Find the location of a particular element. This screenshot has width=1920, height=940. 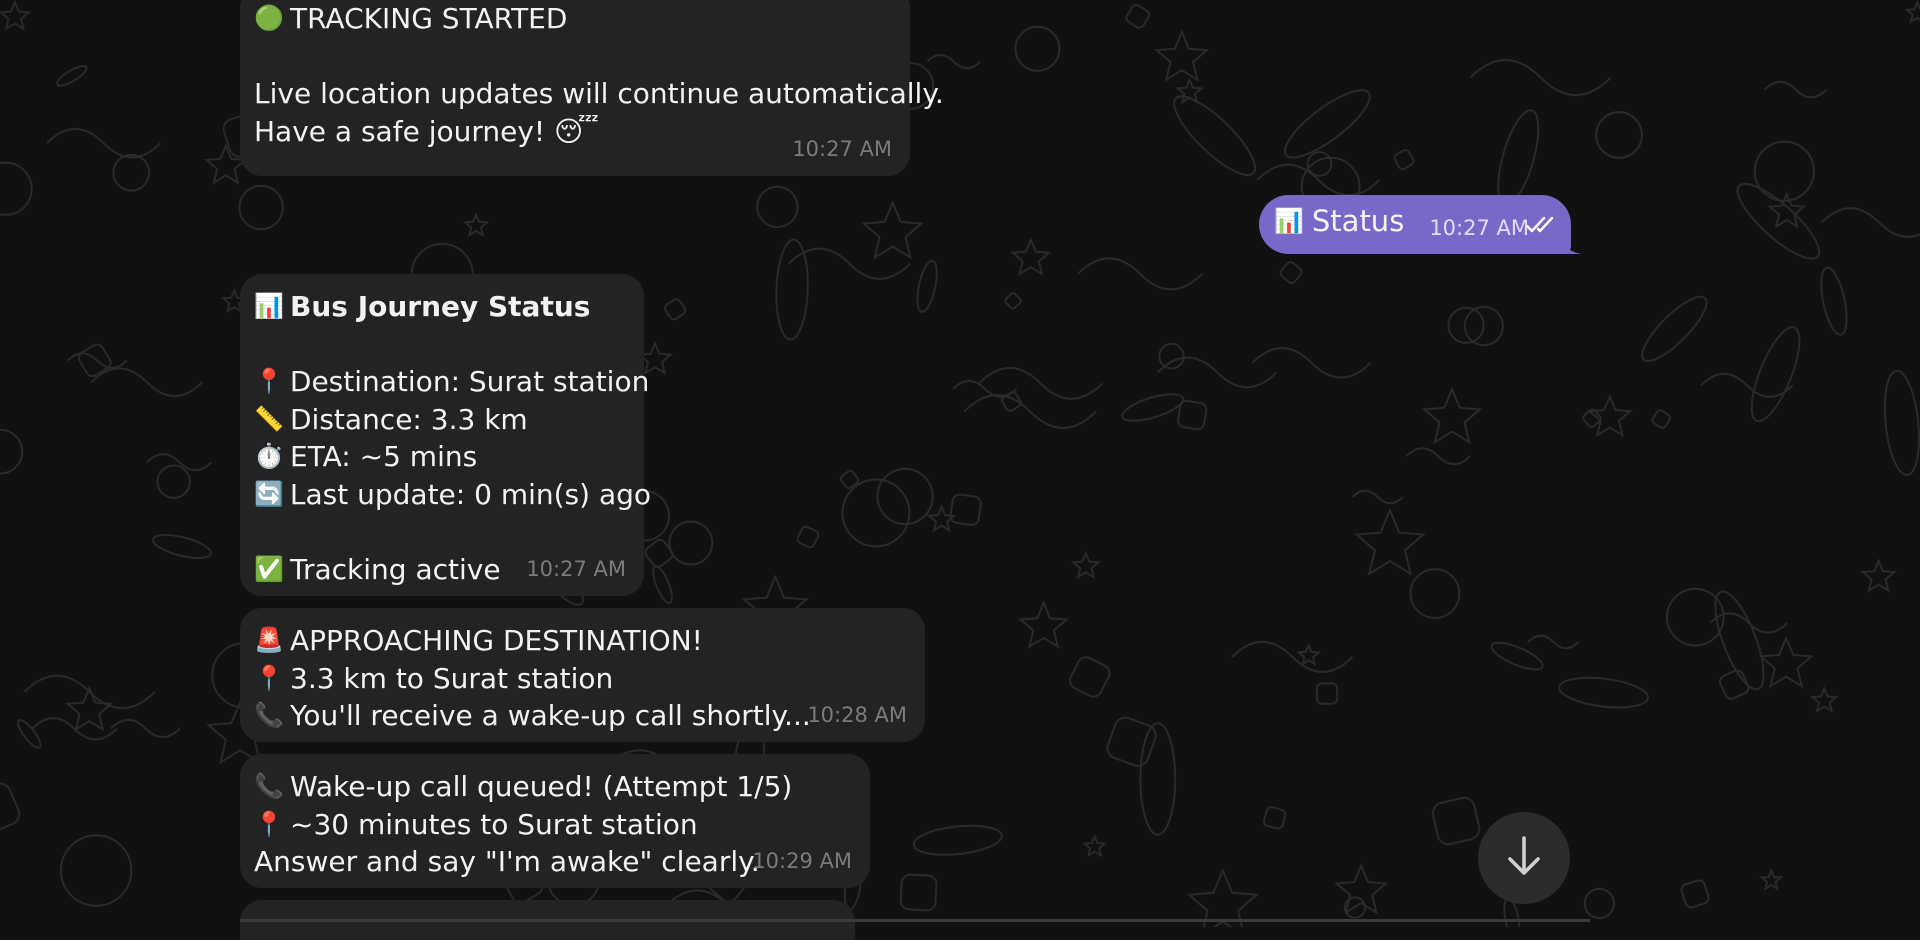

message-line: 🔄 Last update: 0 min(s) ago is located at coordinates (452, 495).